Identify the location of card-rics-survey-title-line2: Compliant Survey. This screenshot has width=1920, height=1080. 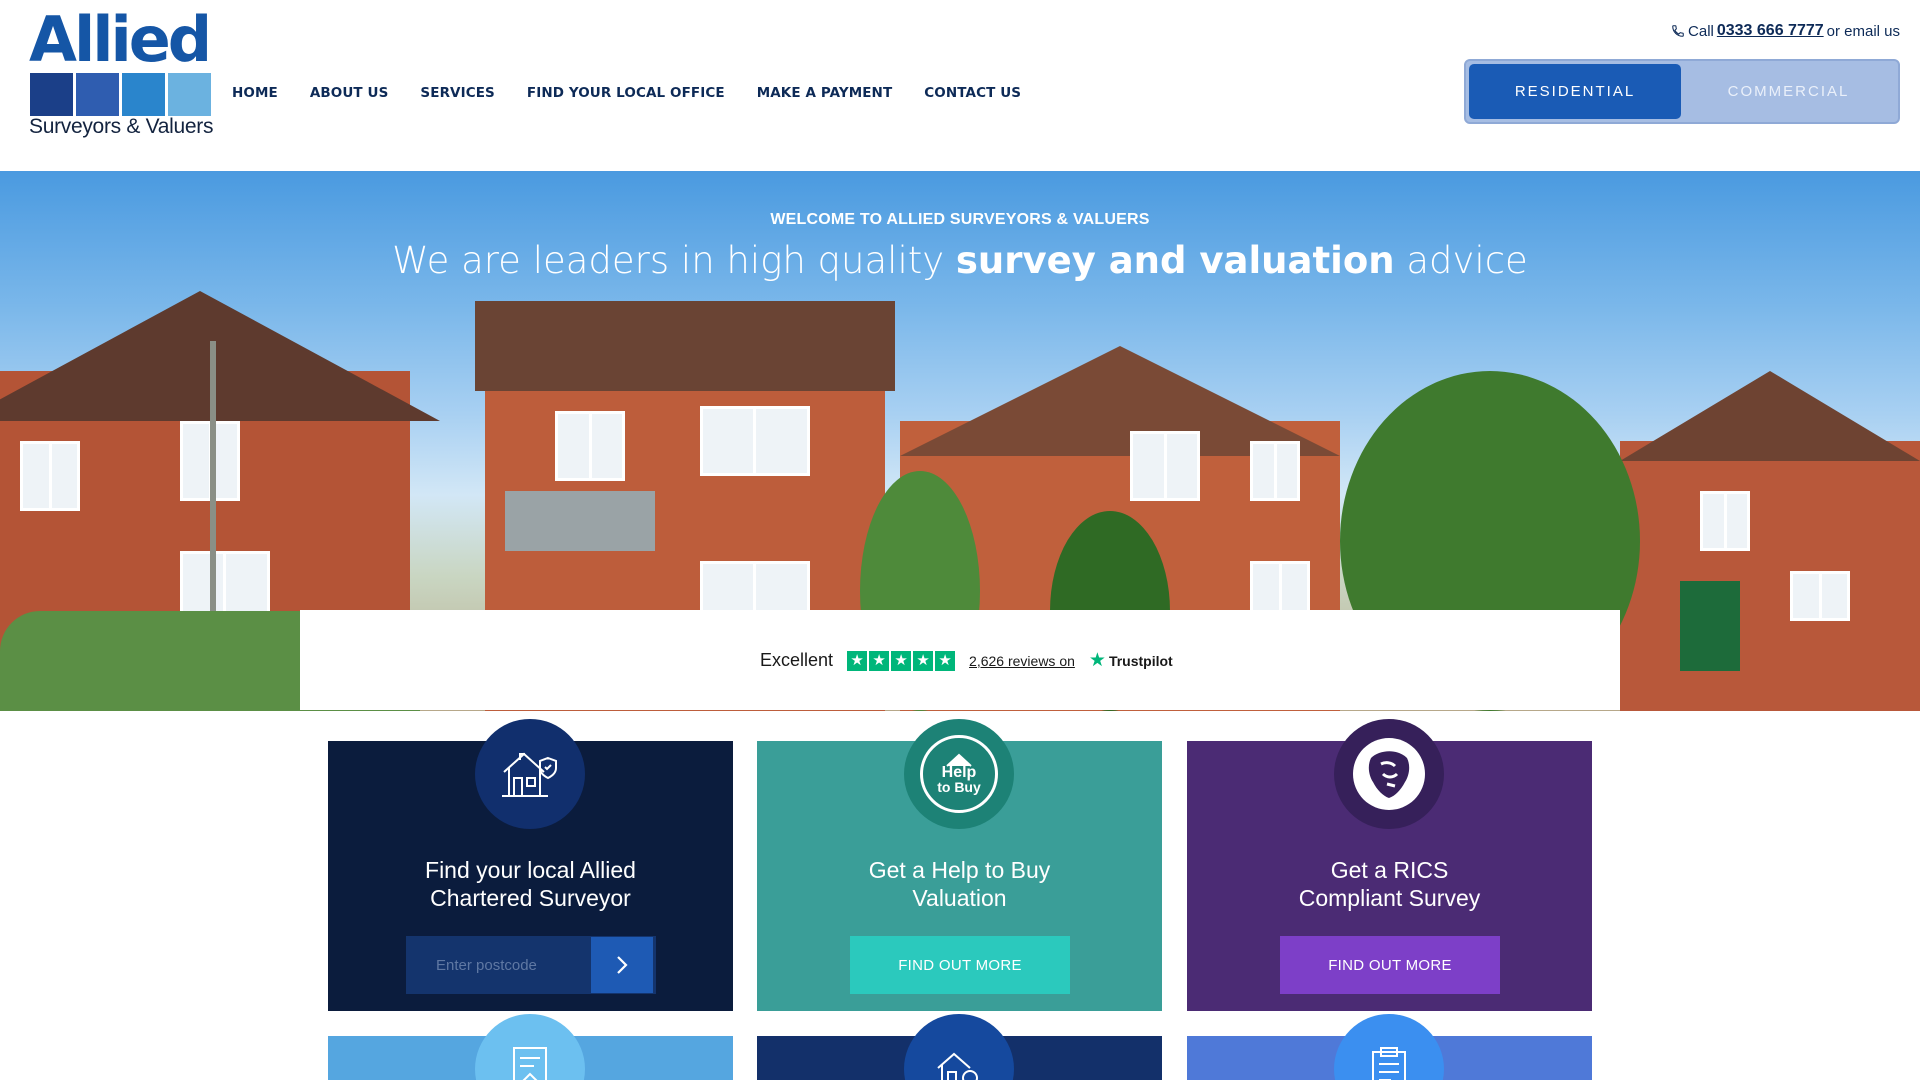
(1389, 898).